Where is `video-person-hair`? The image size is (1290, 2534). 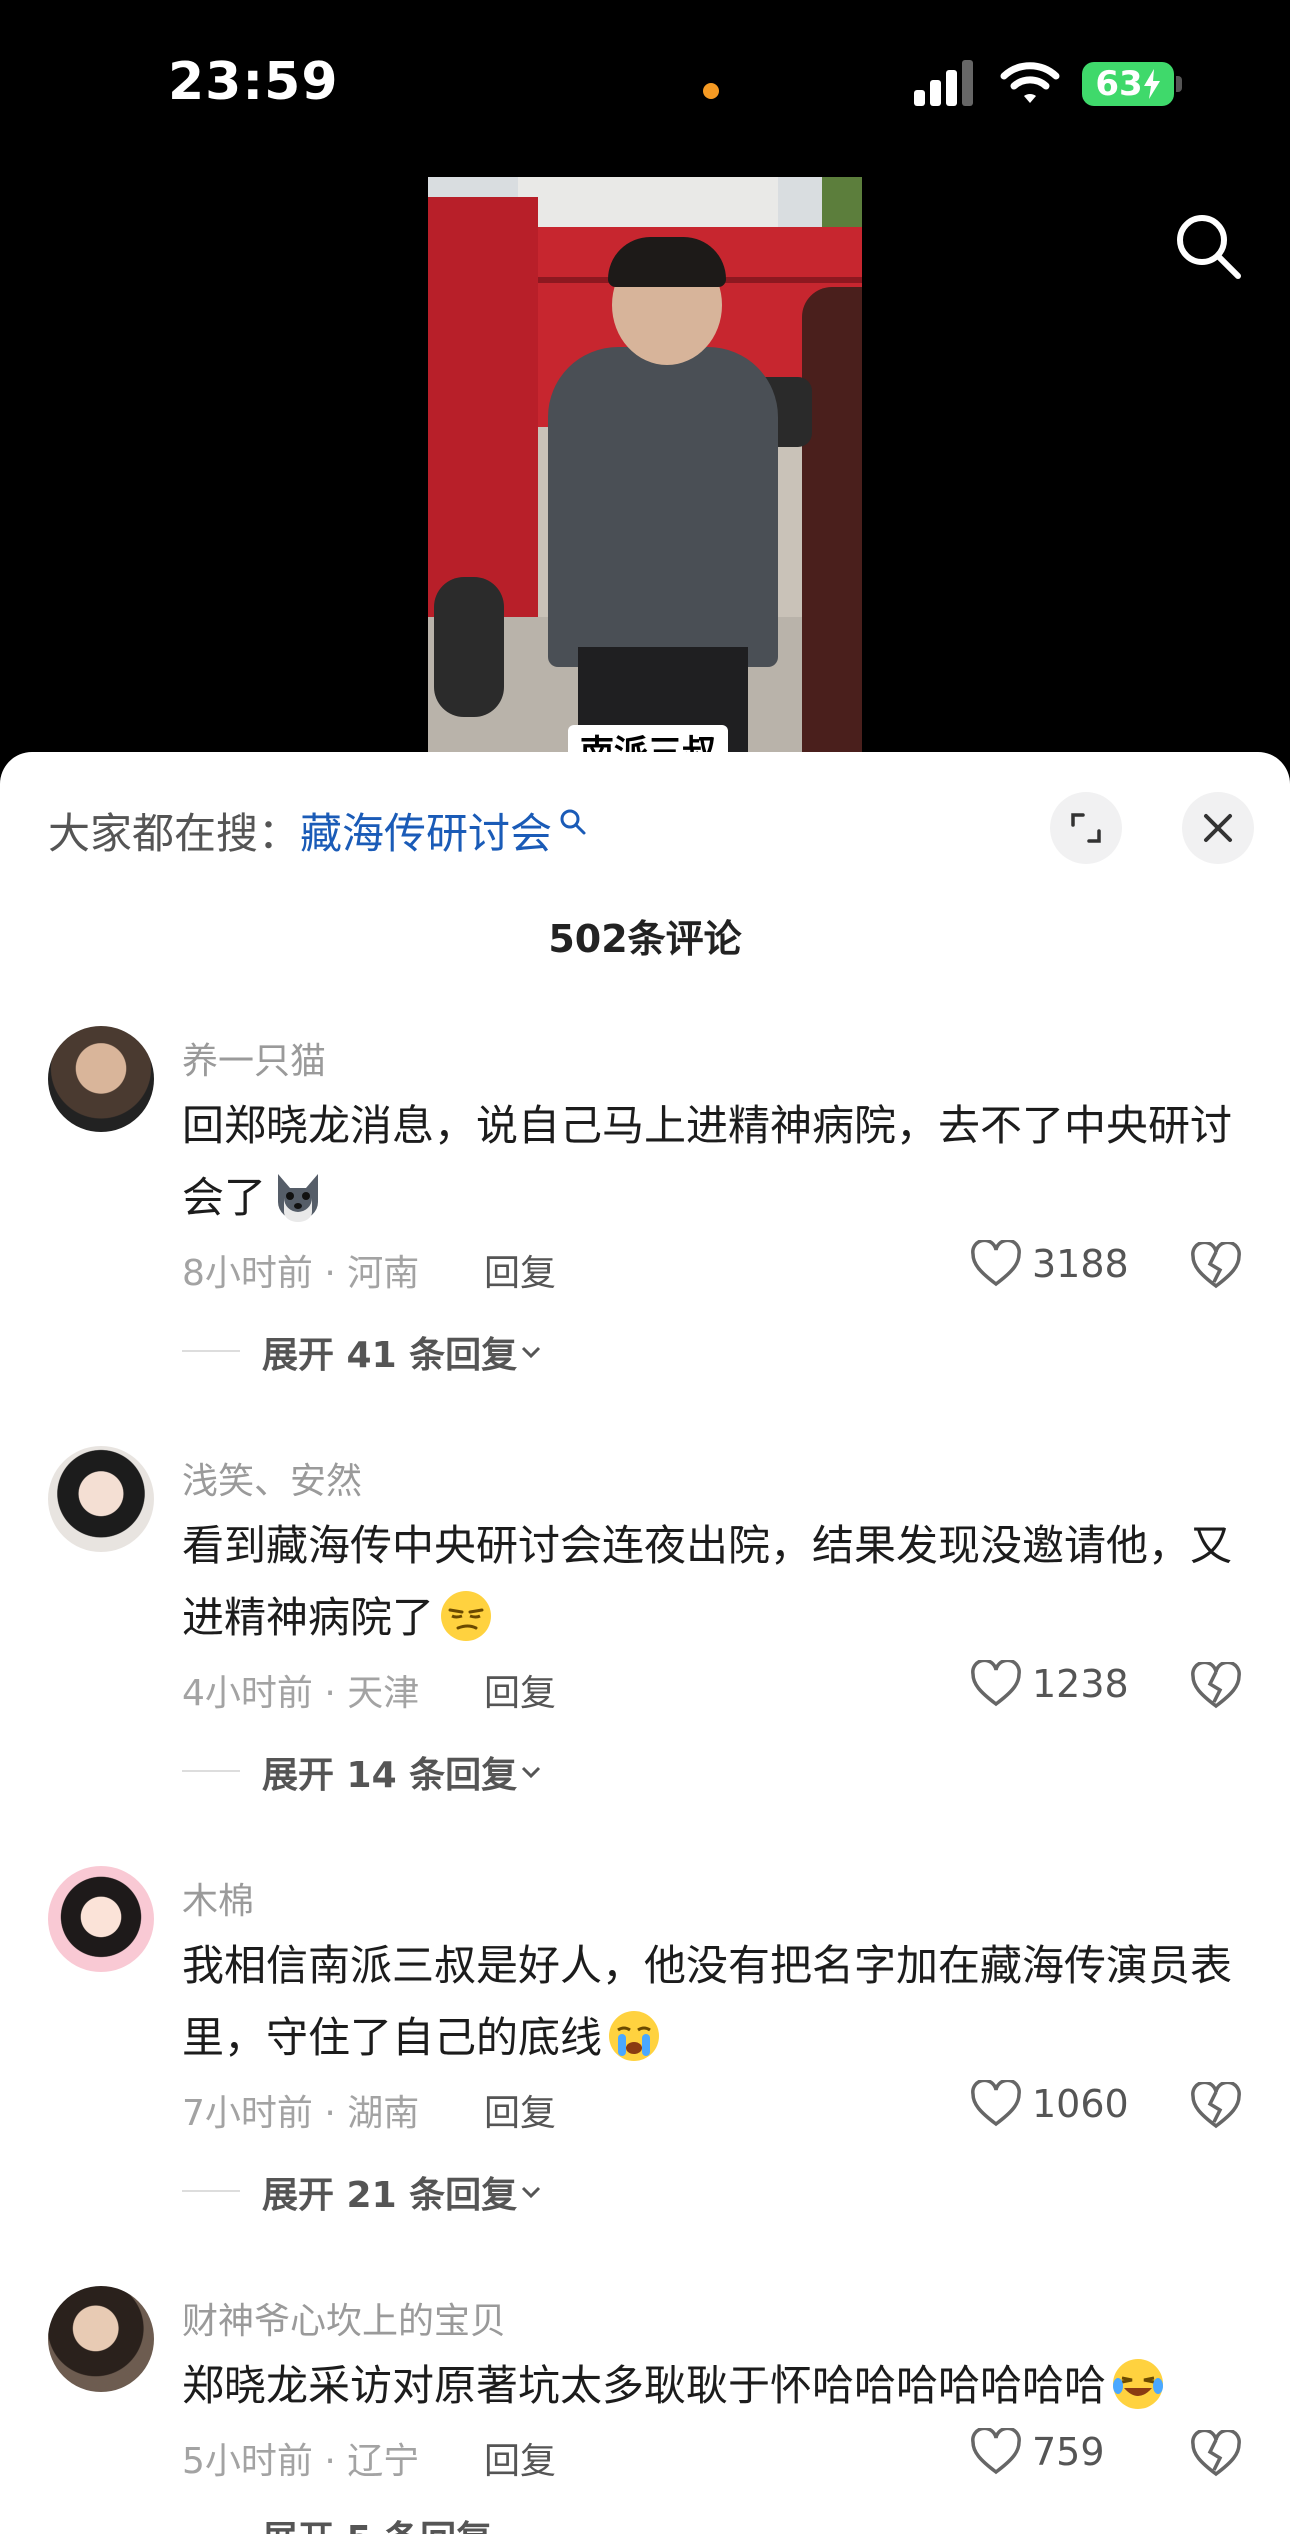 video-person-hair is located at coordinates (667, 262).